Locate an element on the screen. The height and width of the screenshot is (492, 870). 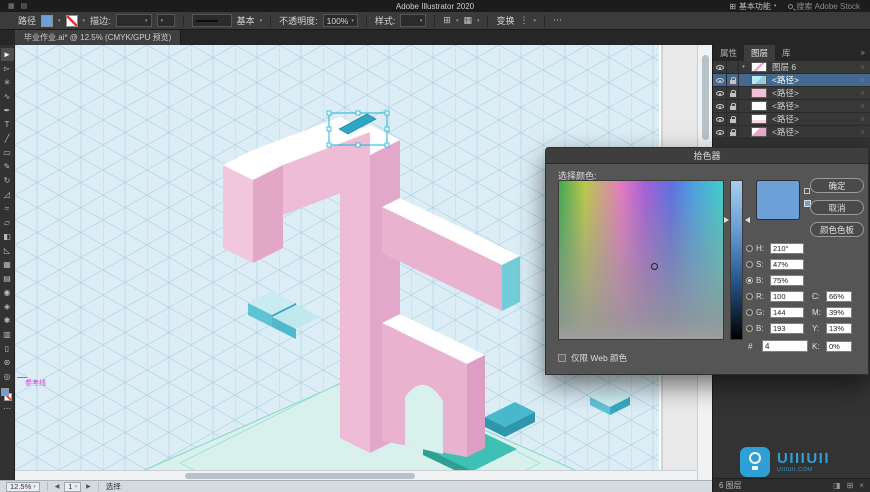
fill-color-swatch is located at coordinates (47, 20).